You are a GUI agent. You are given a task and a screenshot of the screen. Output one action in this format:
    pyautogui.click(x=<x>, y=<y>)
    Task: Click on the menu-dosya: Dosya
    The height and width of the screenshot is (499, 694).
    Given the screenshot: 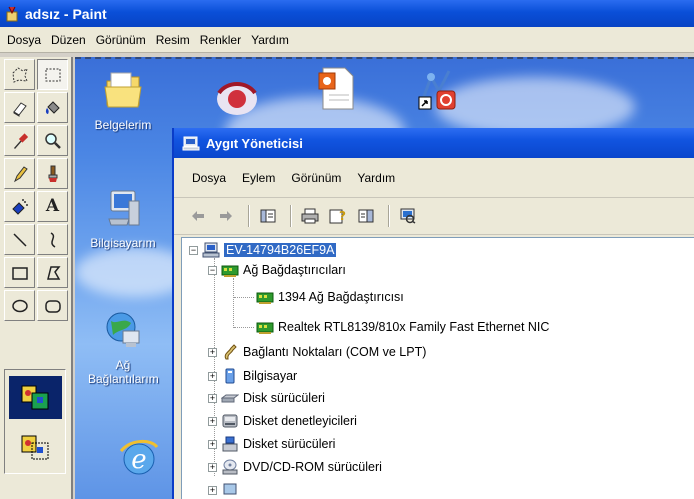 What is the action you would take?
    pyautogui.click(x=24, y=40)
    